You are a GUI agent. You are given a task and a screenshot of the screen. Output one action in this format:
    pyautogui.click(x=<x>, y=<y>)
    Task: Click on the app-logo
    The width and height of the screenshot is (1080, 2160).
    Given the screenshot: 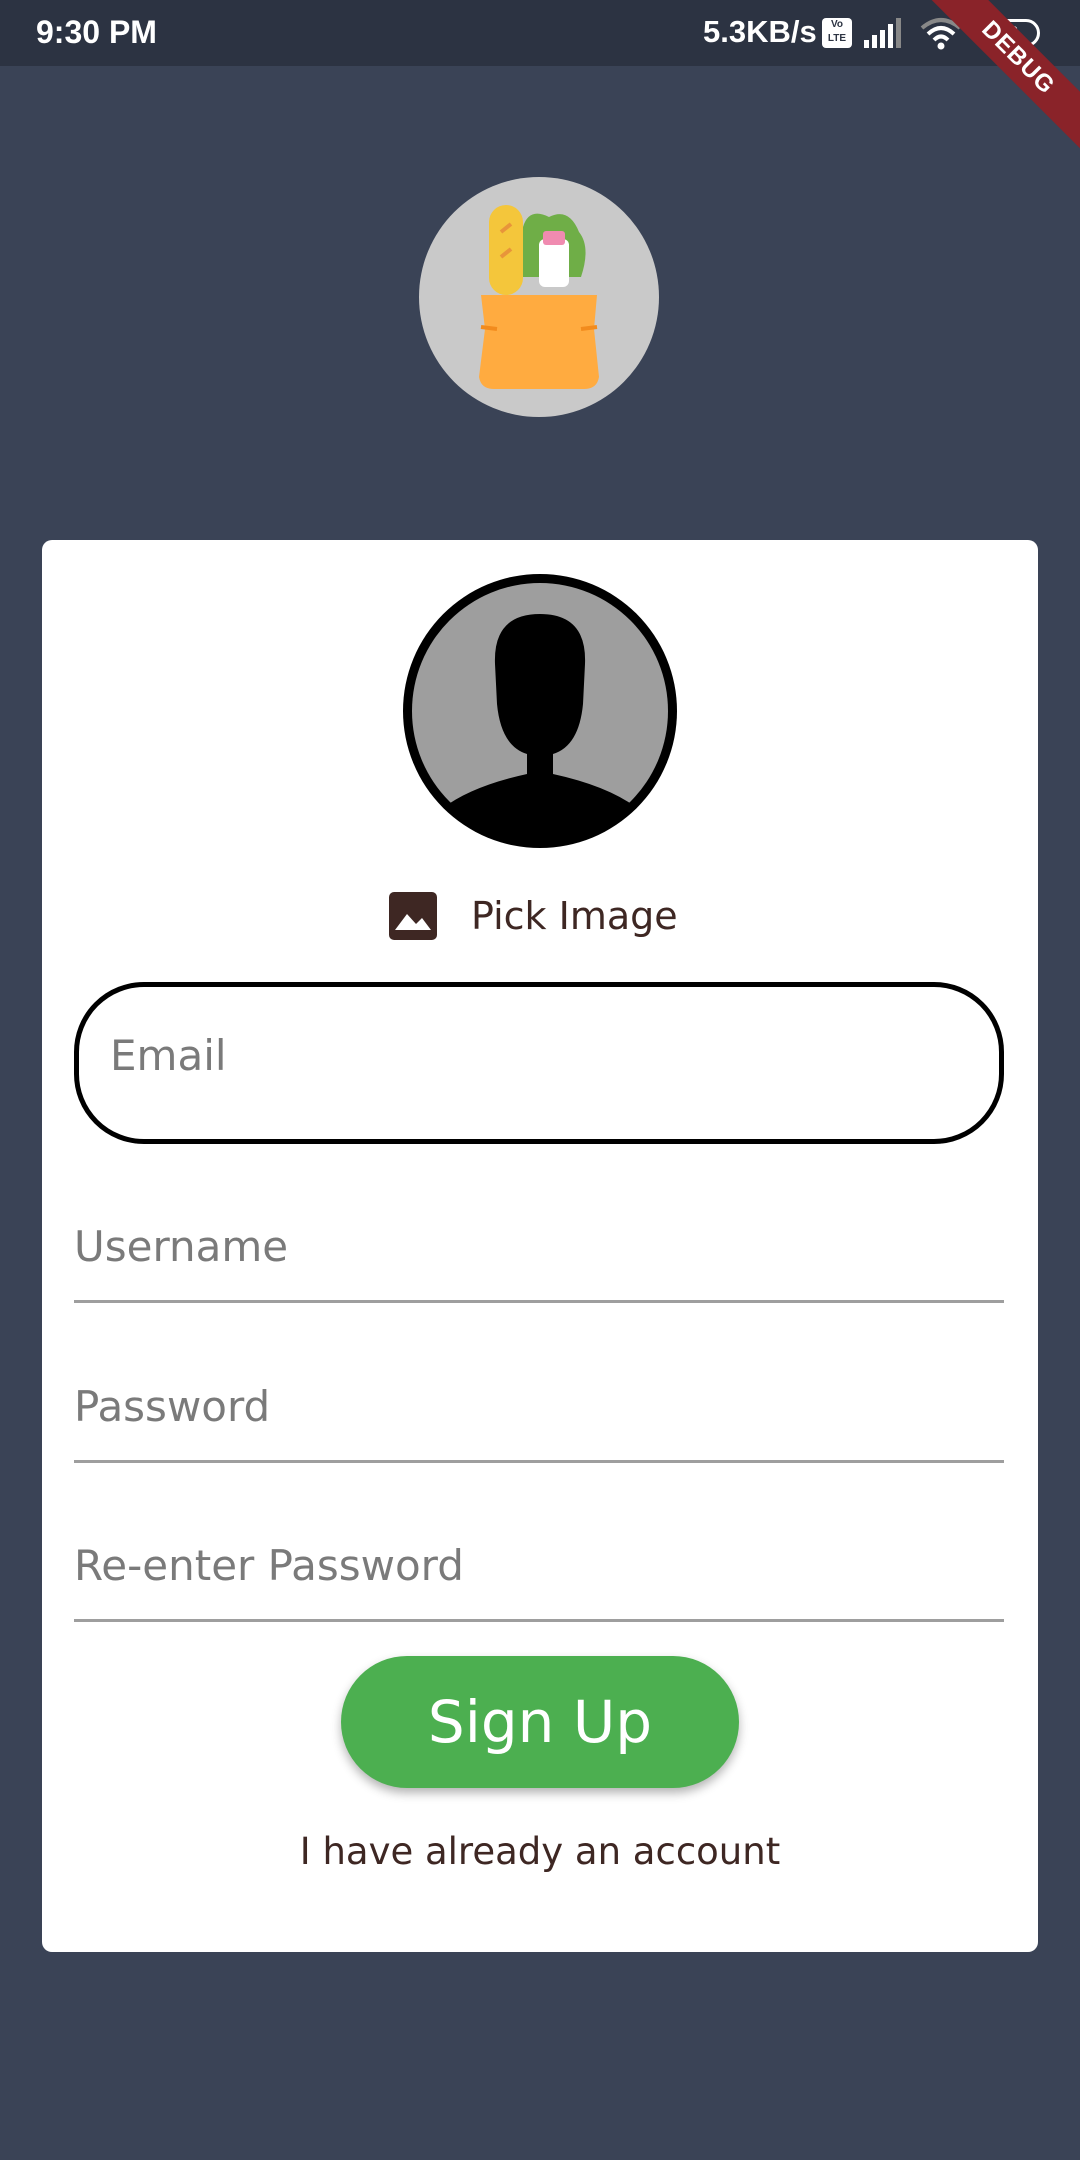 What is the action you would take?
    pyautogui.click(x=539, y=297)
    